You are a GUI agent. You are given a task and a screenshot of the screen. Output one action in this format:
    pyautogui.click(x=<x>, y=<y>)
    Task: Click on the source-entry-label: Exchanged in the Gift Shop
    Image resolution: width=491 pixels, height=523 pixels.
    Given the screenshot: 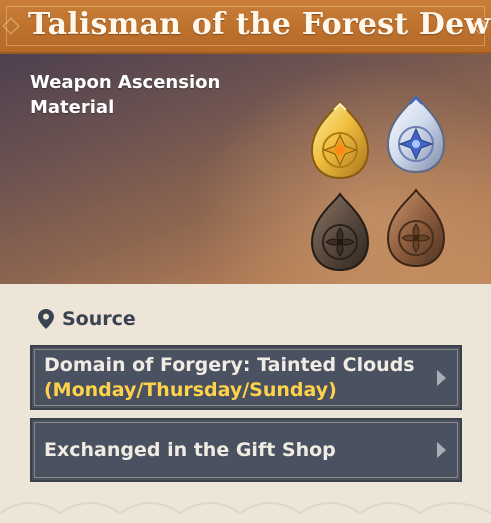 What is the action you would take?
    pyautogui.click(x=190, y=450)
    